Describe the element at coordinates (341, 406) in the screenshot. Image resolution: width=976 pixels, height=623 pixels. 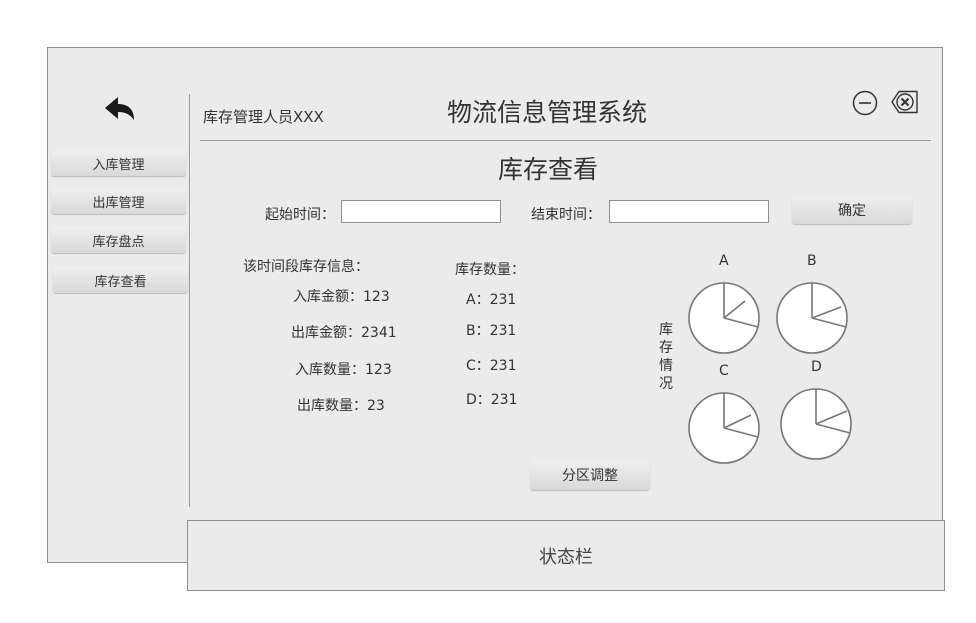
I see `outbound-quantity: 出库数量：23` at that location.